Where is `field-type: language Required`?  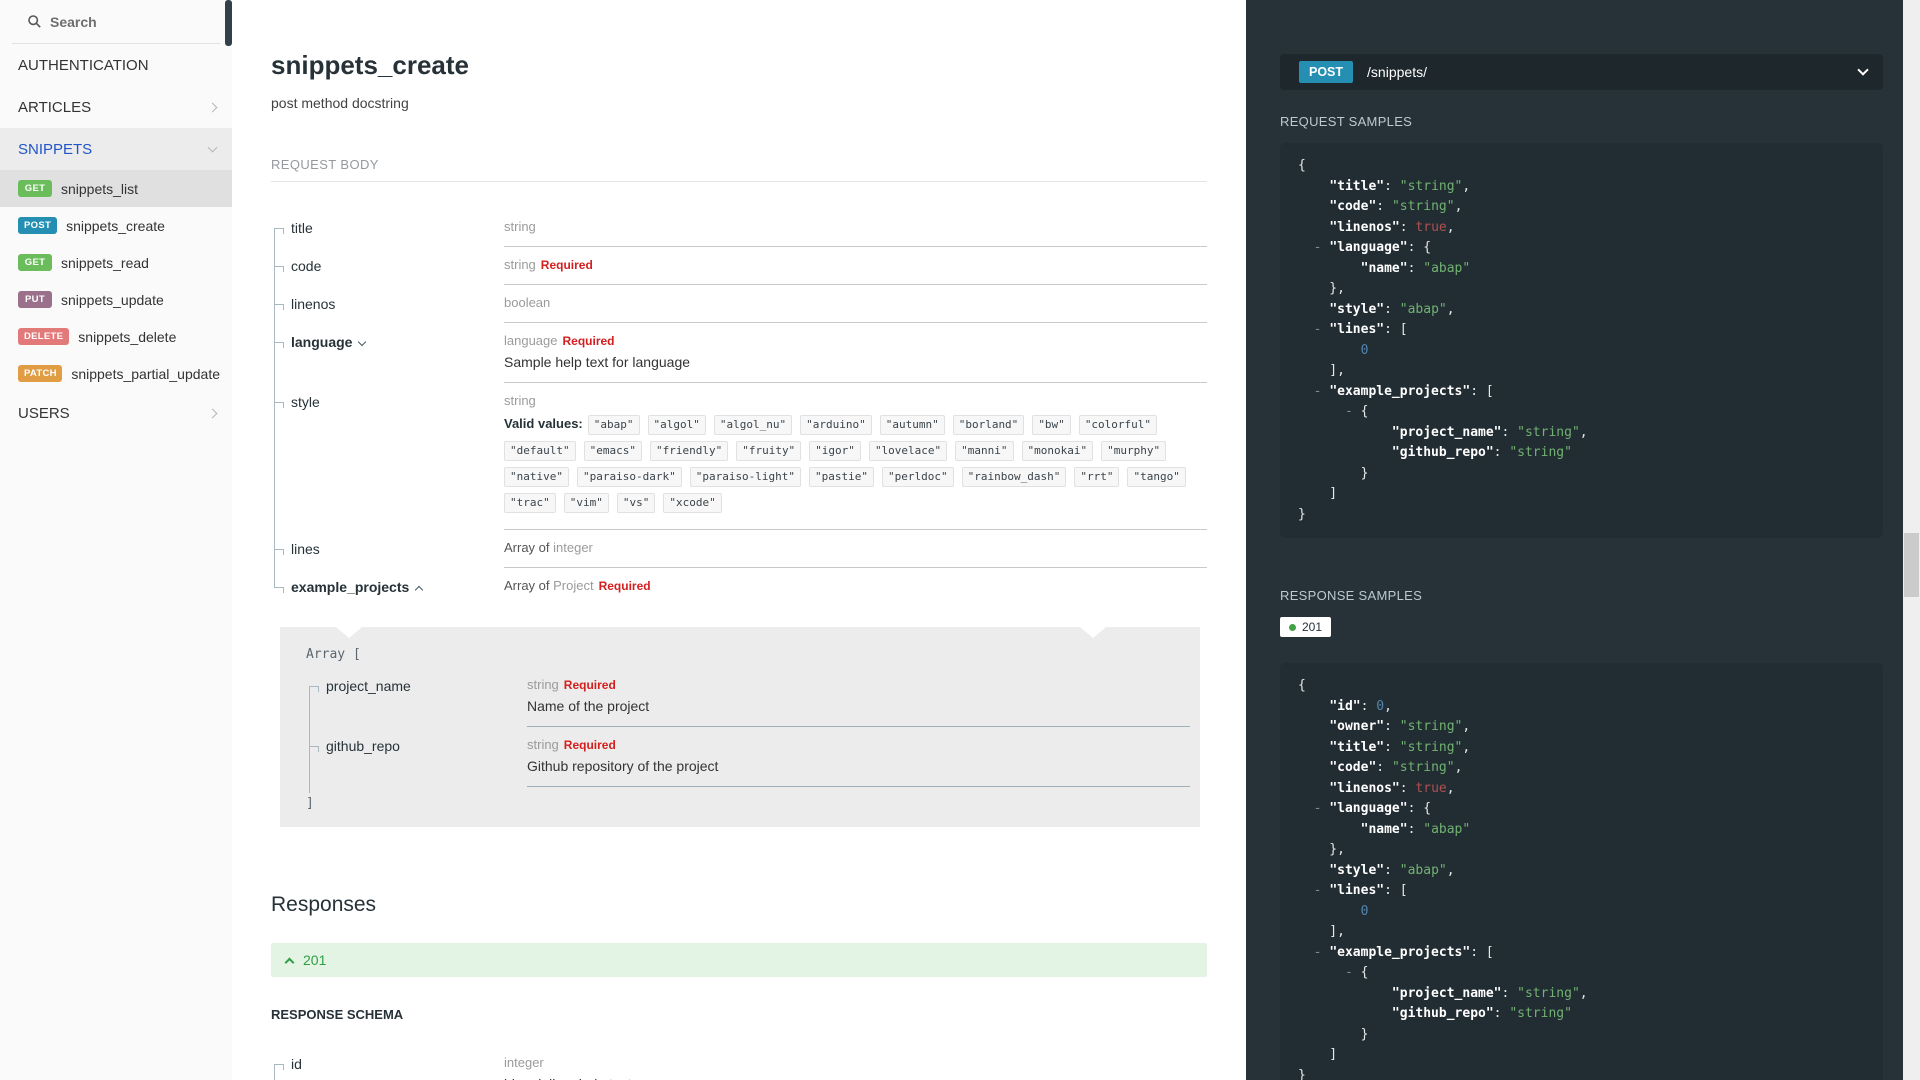
field-type: language Required is located at coordinates (559, 340).